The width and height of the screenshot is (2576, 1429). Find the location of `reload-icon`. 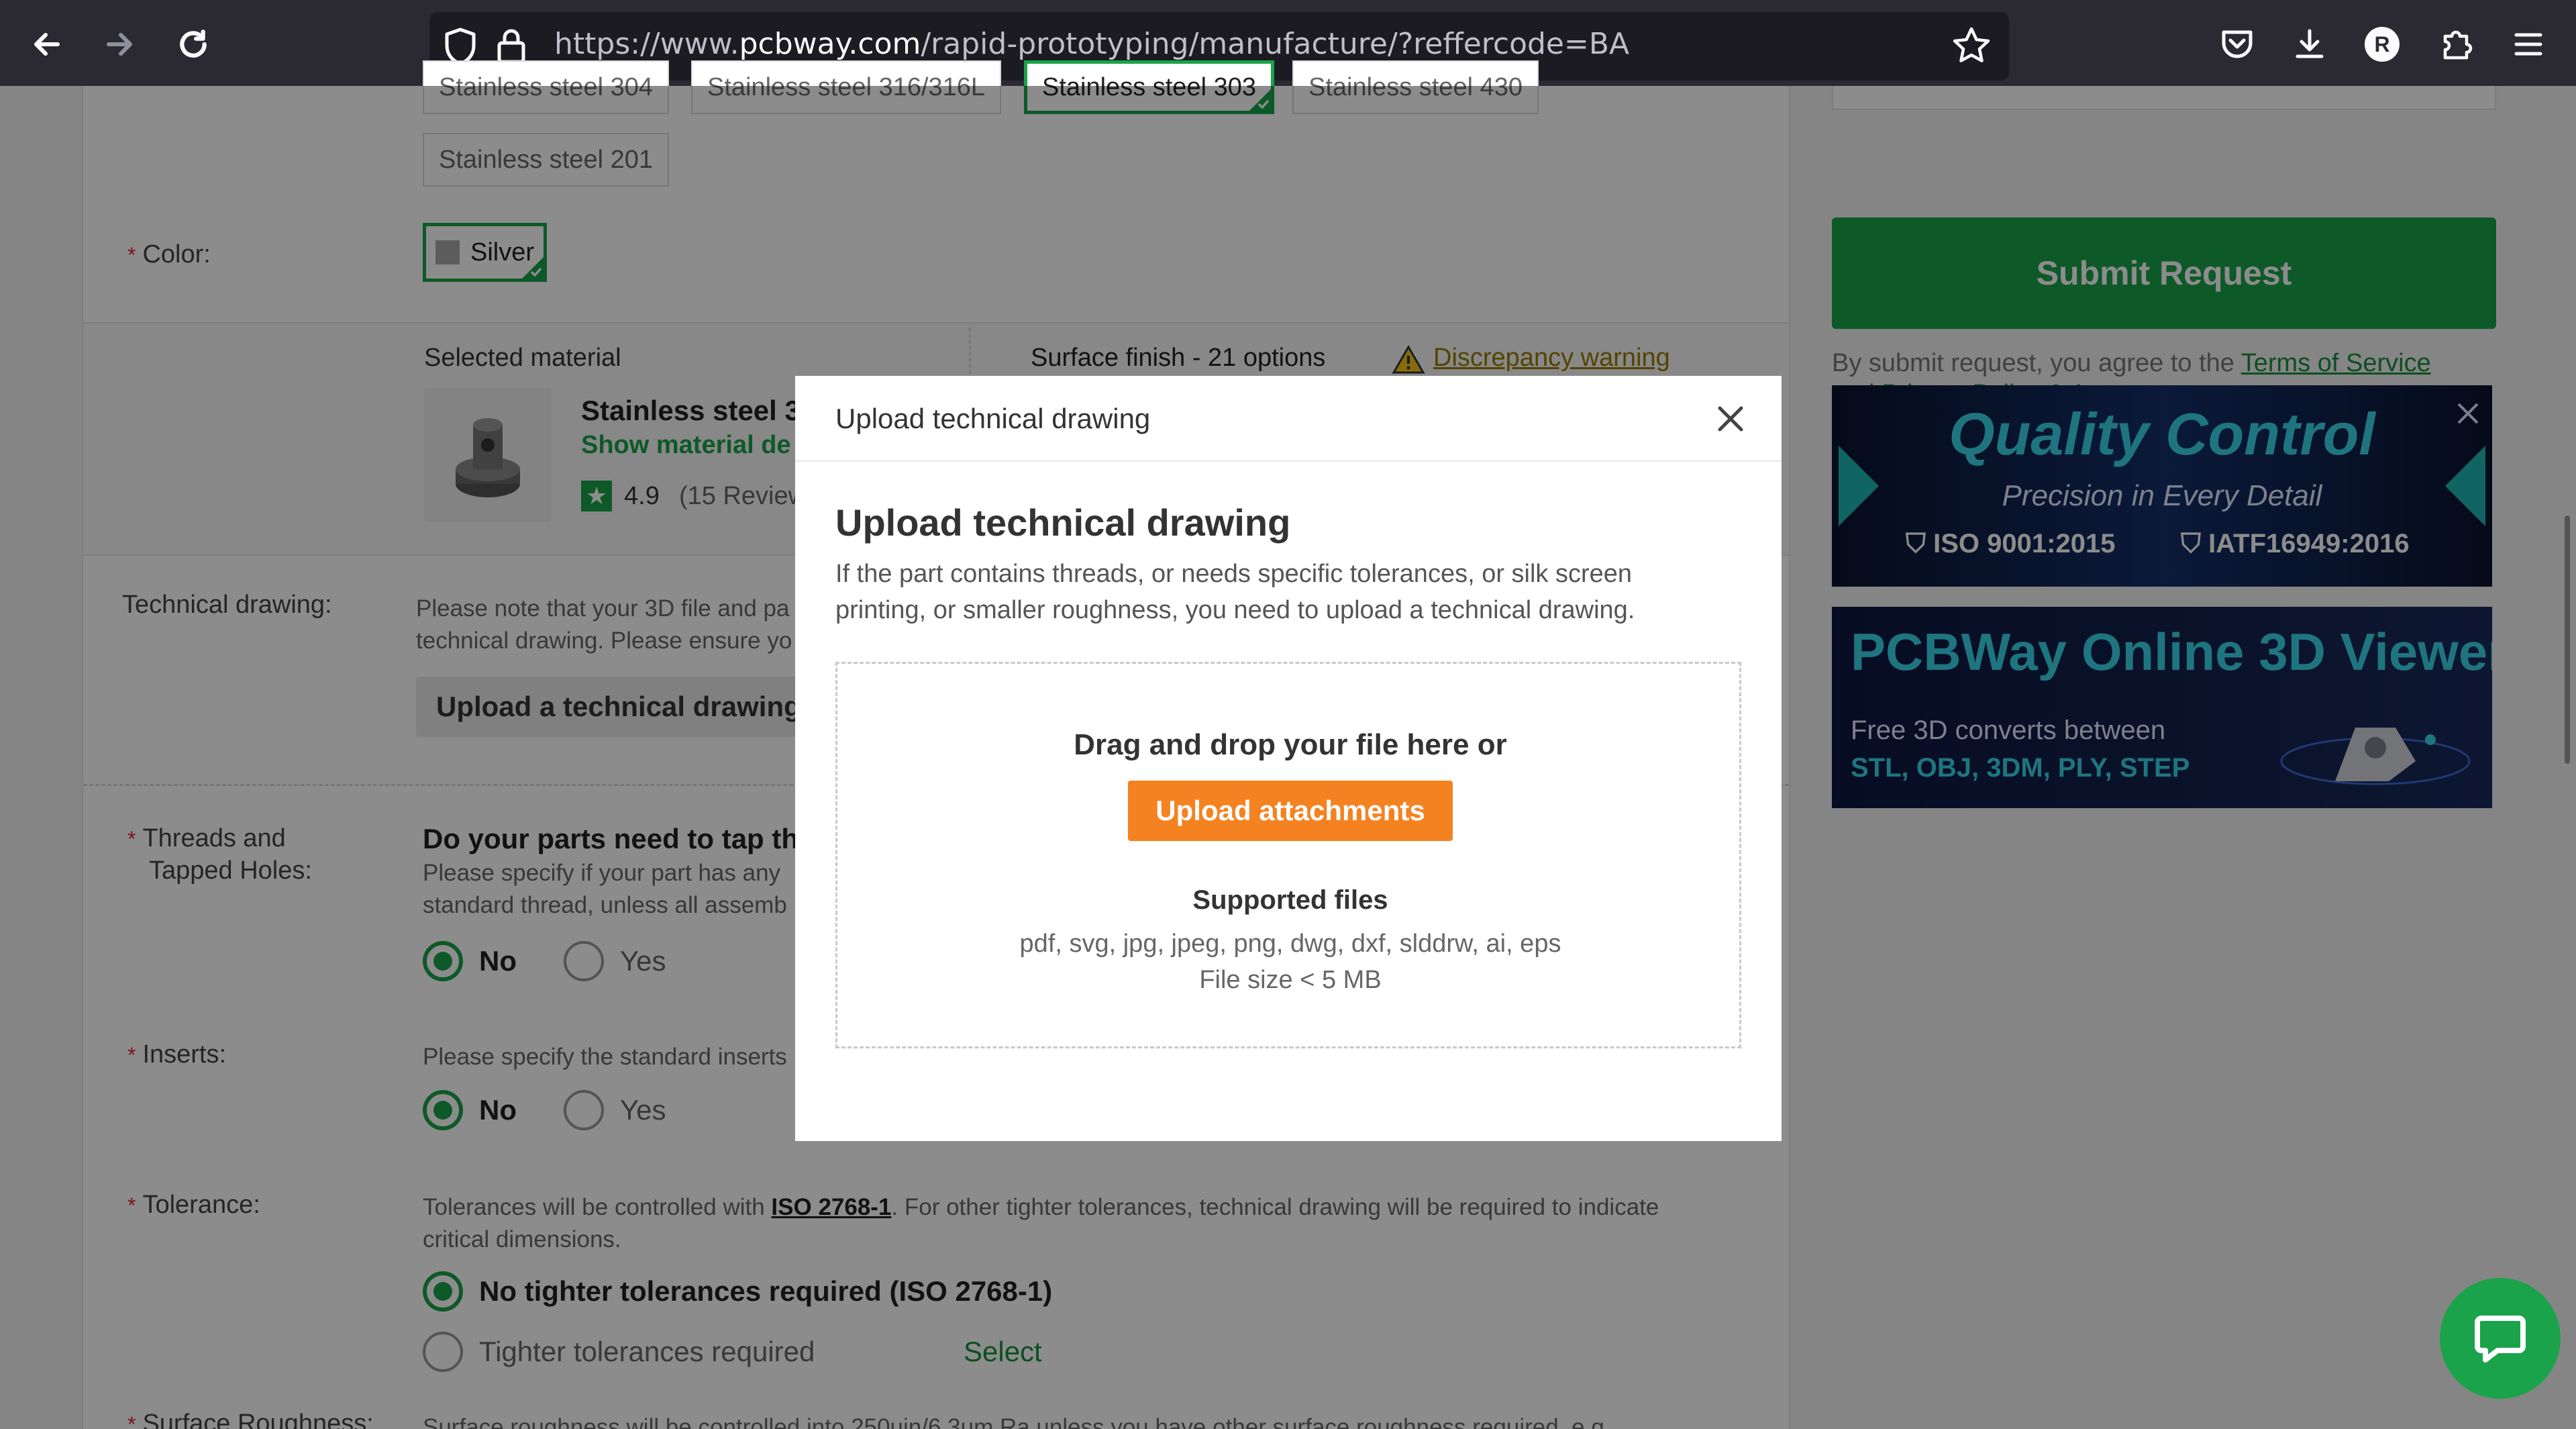

reload-icon is located at coordinates (193, 44).